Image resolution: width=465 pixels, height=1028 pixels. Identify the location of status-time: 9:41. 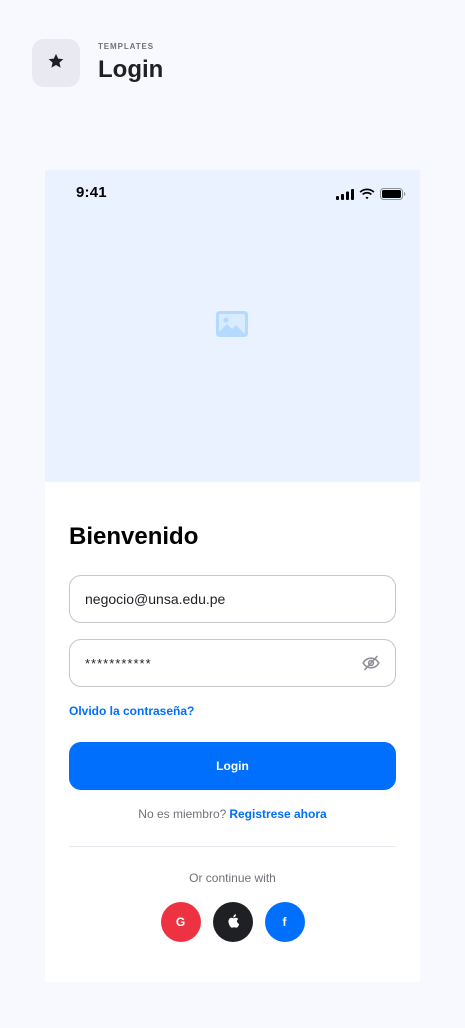
(91, 192).